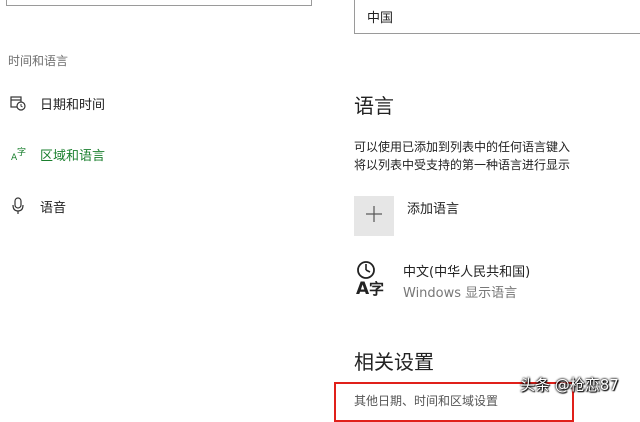 Image resolution: width=640 pixels, height=422 pixels. What do you see at coordinates (374, 106) in the screenshot?
I see `language-heading: 语言` at bounding box center [374, 106].